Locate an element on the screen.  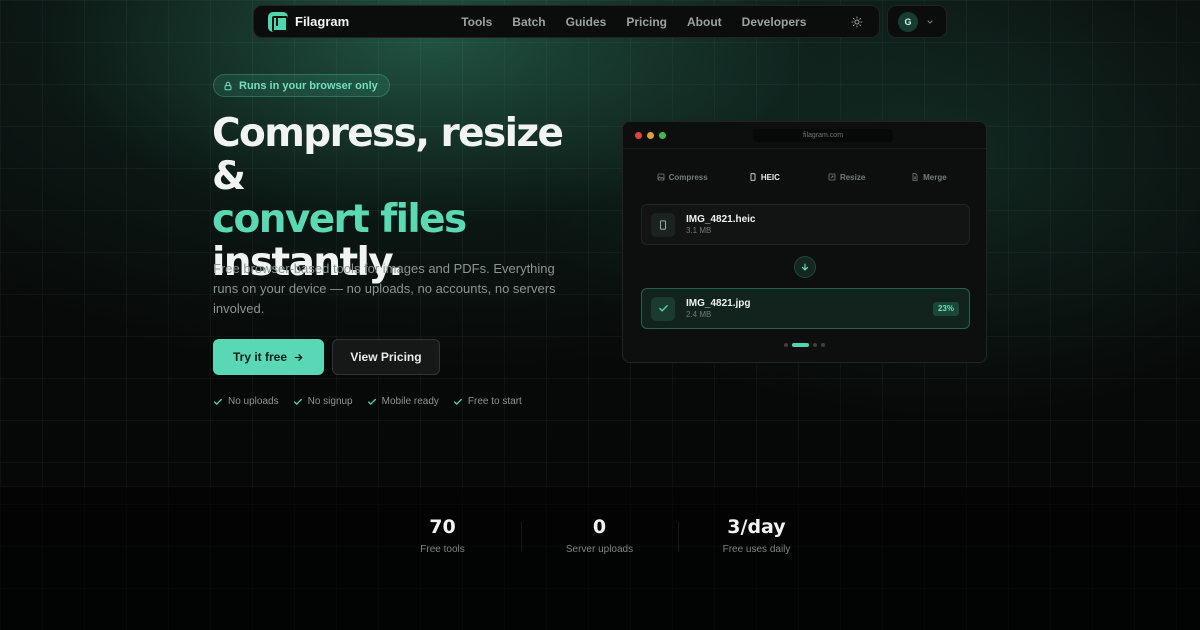
demo-tabs: Compress HEIC Resize Merge is located at coordinates (805, 177).